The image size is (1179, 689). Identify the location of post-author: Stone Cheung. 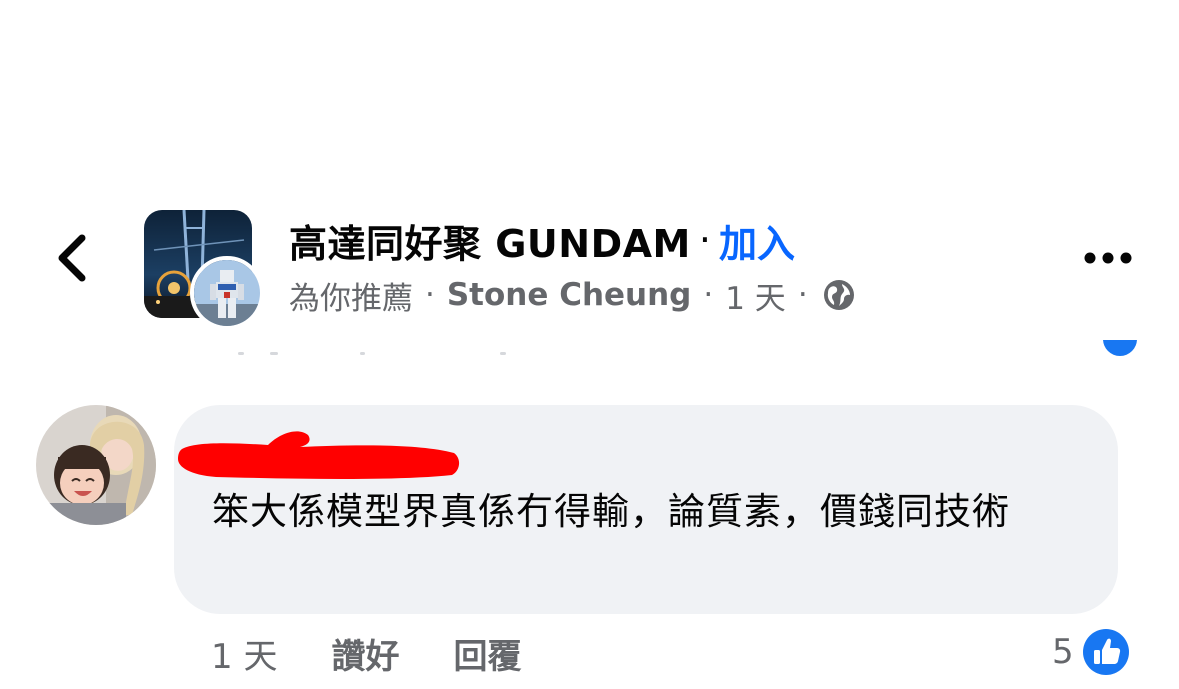
(569, 295).